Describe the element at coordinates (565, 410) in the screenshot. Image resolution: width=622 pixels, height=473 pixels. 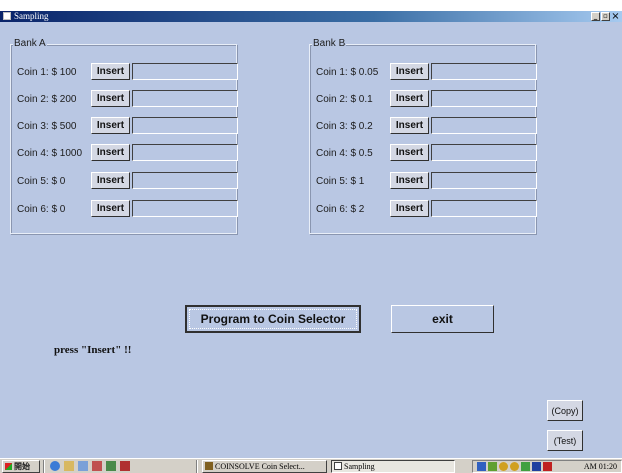
I see `copy-button: (Copy)` at that location.